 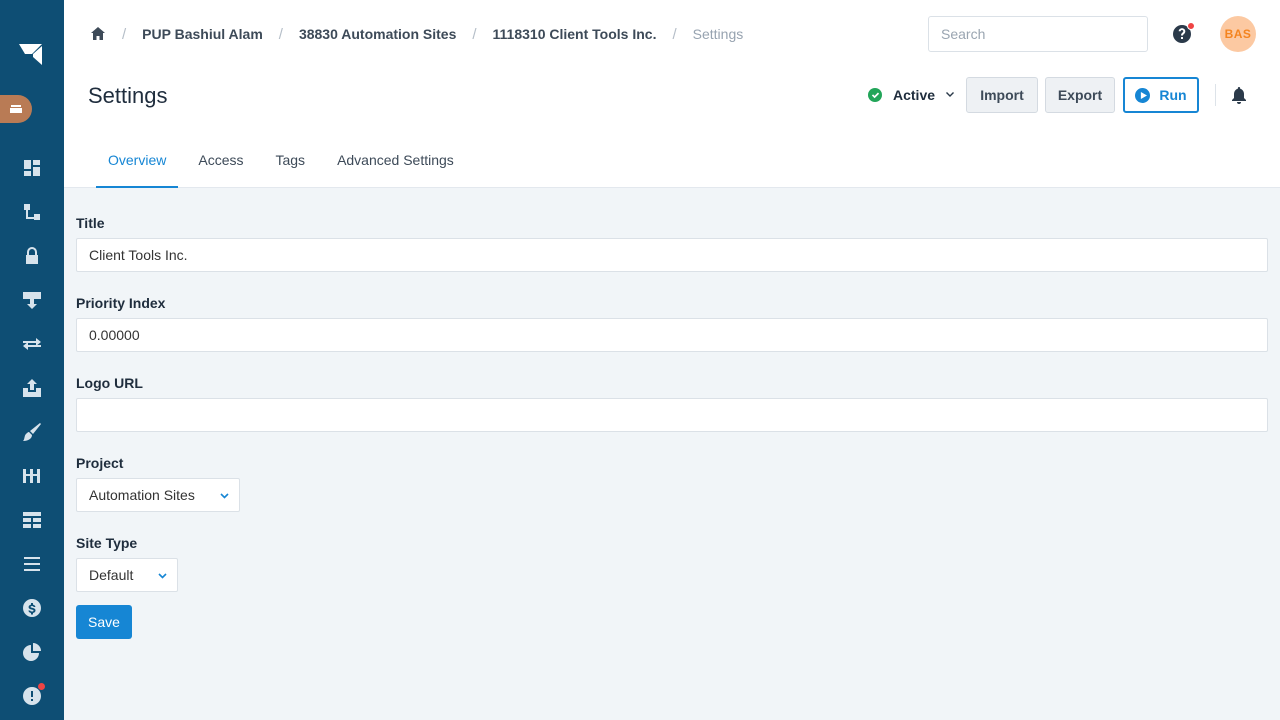 I want to click on upload-icon, so click(x=32, y=388).